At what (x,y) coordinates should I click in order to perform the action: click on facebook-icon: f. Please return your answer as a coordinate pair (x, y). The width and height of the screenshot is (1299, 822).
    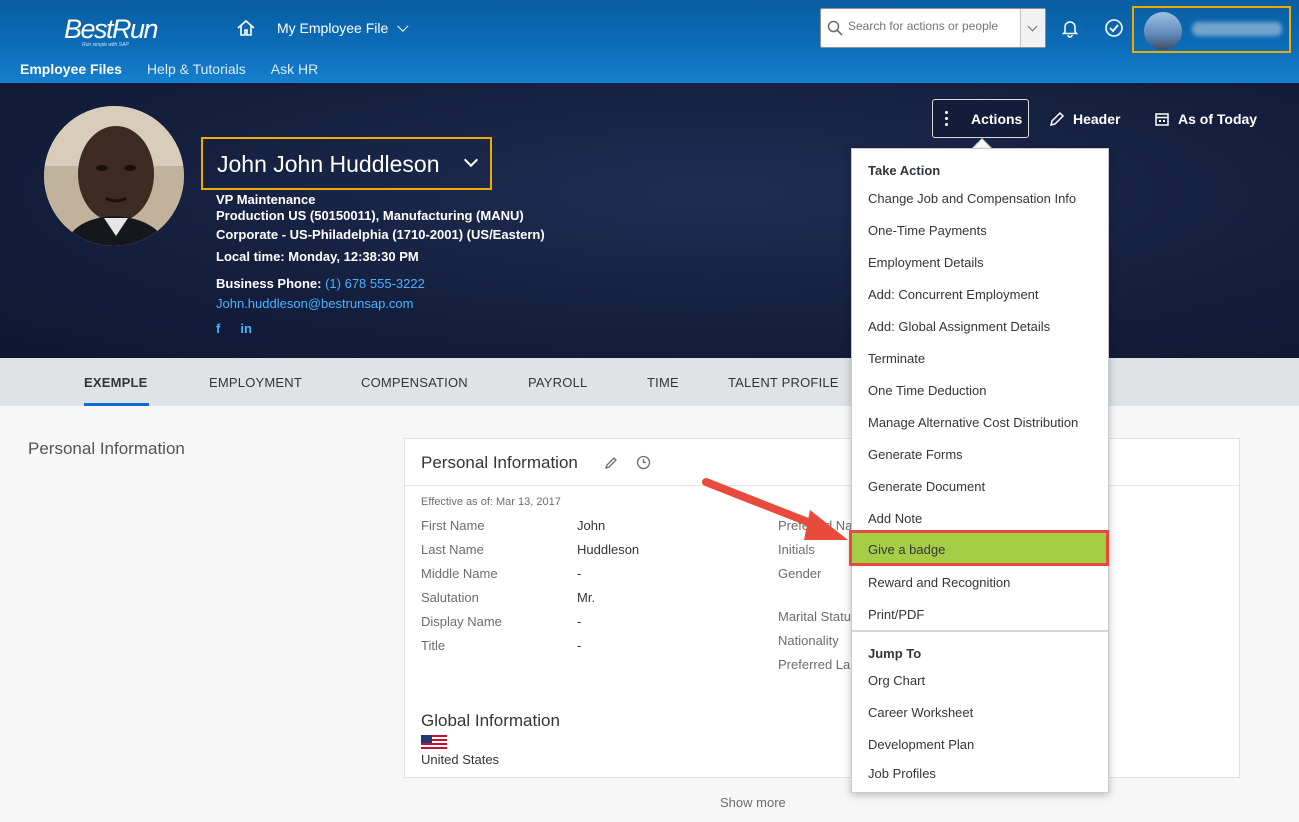
    Looking at the image, I should click on (218, 328).